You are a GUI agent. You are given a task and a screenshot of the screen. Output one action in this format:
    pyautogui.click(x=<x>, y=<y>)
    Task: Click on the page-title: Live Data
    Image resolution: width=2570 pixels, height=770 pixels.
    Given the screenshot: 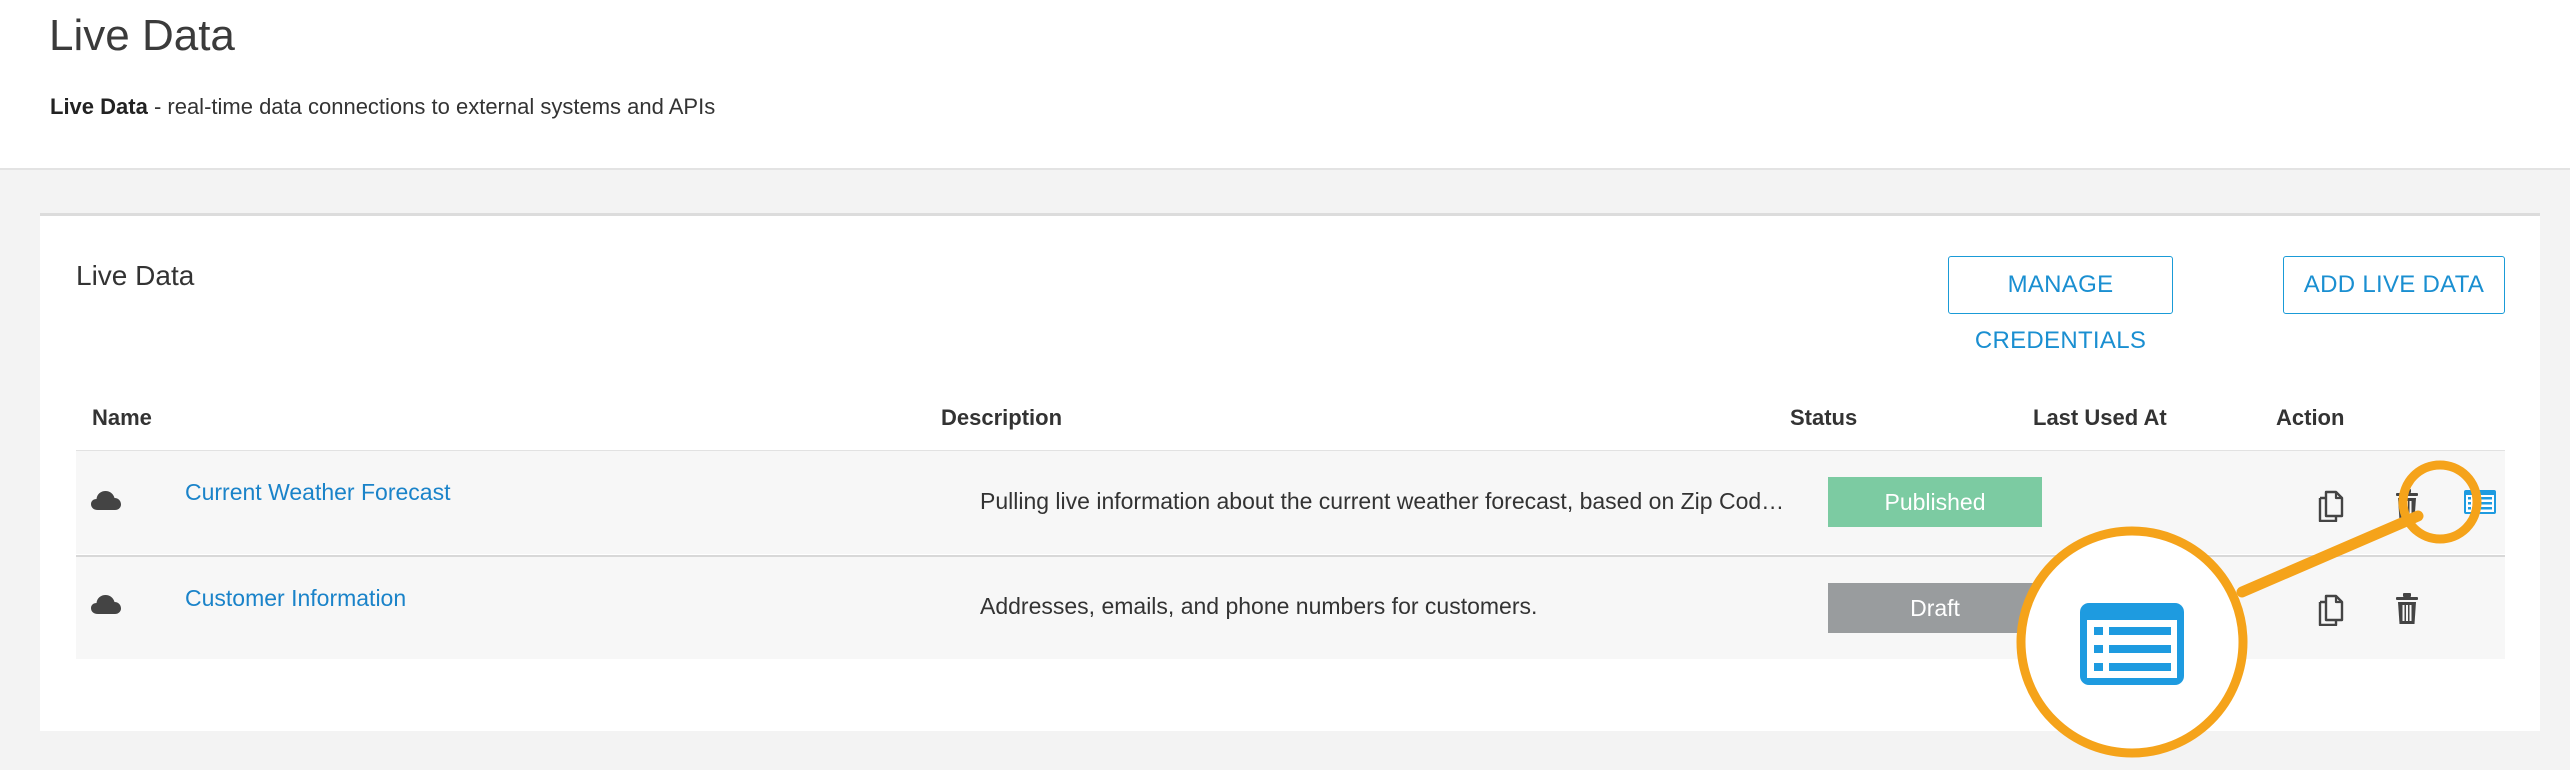 What is the action you would take?
    pyautogui.click(x=142, y=35)
    